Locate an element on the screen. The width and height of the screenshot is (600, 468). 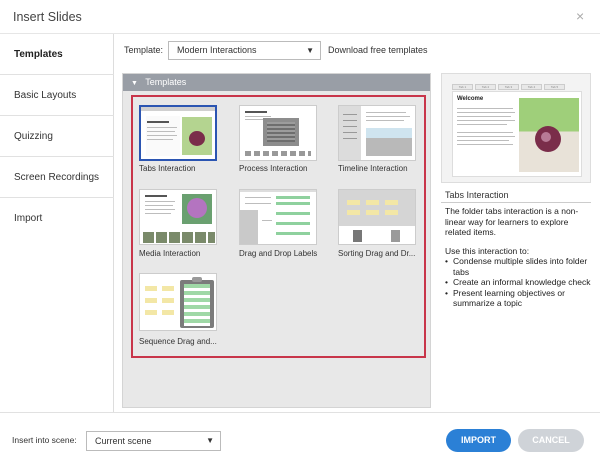
preview-tab: Tab 4 is located at coordinates (531, 87).